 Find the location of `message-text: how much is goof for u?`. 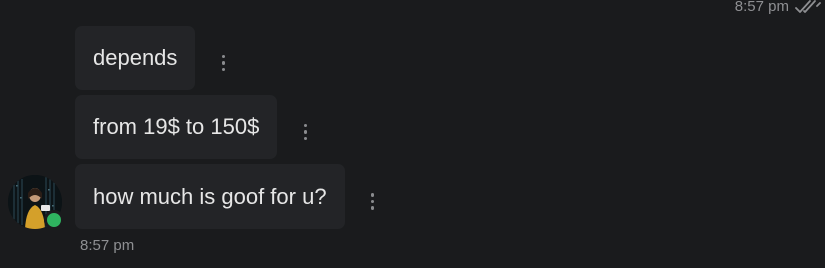

message-text: how much is goof for u? is located at coordinates (210, 196).